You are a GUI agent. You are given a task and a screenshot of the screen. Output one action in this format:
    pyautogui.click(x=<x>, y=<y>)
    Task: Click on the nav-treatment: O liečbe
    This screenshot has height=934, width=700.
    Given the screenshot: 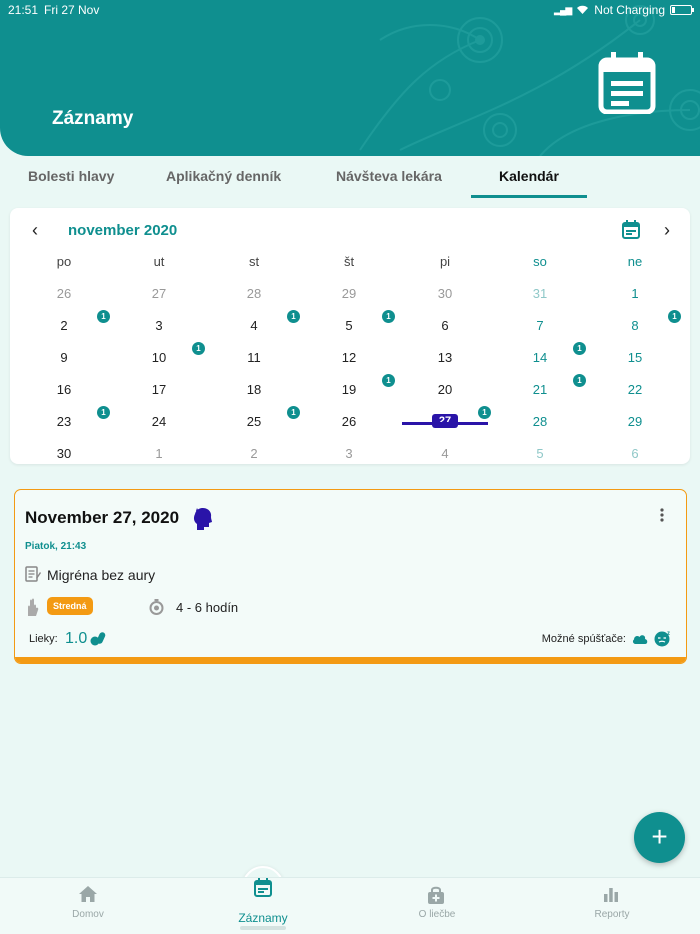 What is the action you would take?
    pyautogui.click(x=437, y=906)
    